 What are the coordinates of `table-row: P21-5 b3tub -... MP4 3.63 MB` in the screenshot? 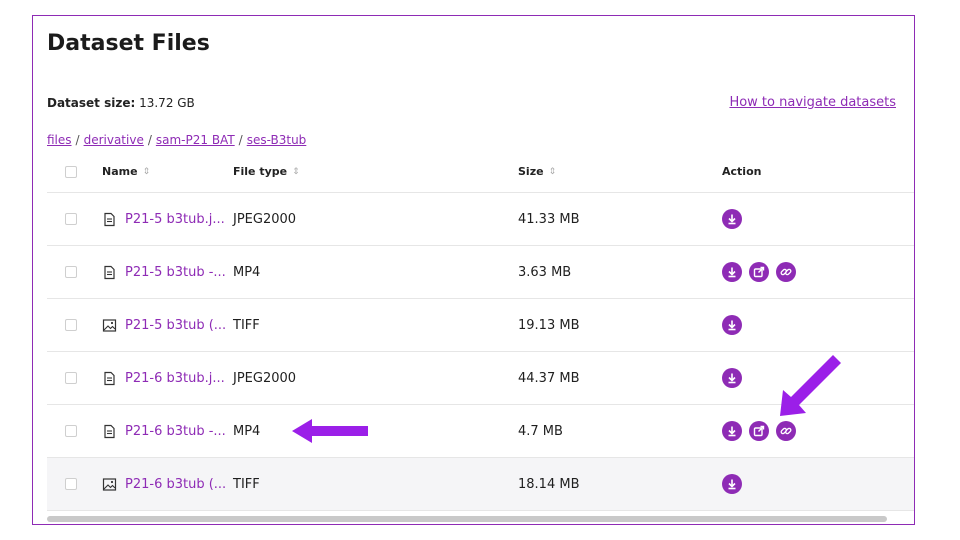 It's located at (480, 272).